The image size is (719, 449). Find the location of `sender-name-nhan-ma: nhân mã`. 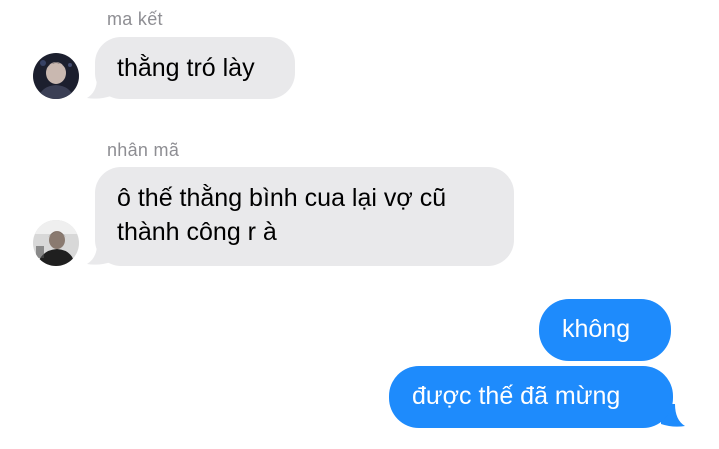

sender-name-nhan-ma: nhân mã is located at coordinates (143, 150).